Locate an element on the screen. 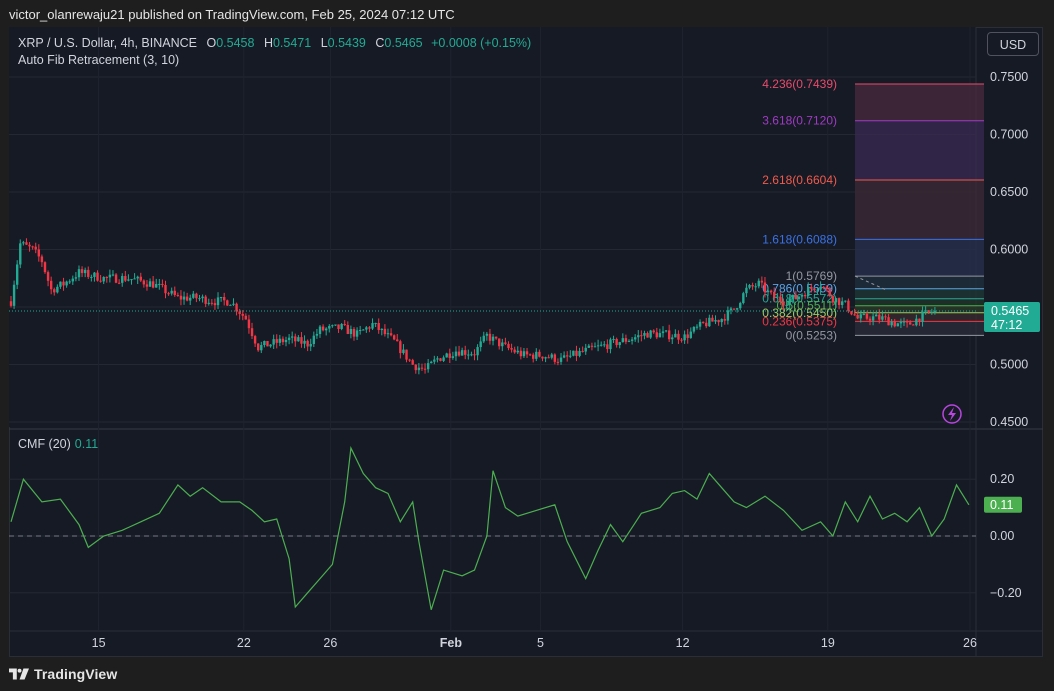 Image resolution: width=1054 pixels, height=691 pixels. currency-button: USD is located at coordinates (1013, 44).